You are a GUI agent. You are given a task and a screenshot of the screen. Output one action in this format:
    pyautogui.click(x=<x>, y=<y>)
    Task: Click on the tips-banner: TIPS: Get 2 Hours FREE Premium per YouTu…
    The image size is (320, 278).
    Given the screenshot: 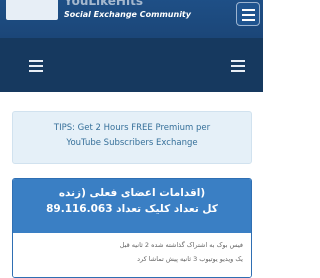 What is the action you would take?
    pyautogui.click(x=132, y=137)
    